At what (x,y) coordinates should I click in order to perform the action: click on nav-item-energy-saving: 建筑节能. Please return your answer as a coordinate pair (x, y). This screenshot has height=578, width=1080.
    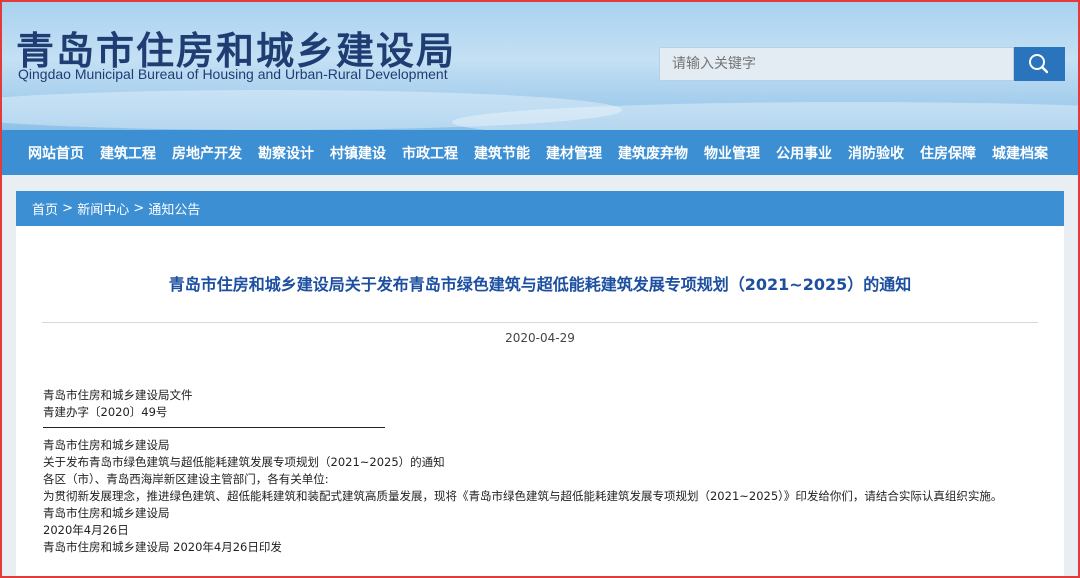
    Looking at the image, I should click on (502, 153).